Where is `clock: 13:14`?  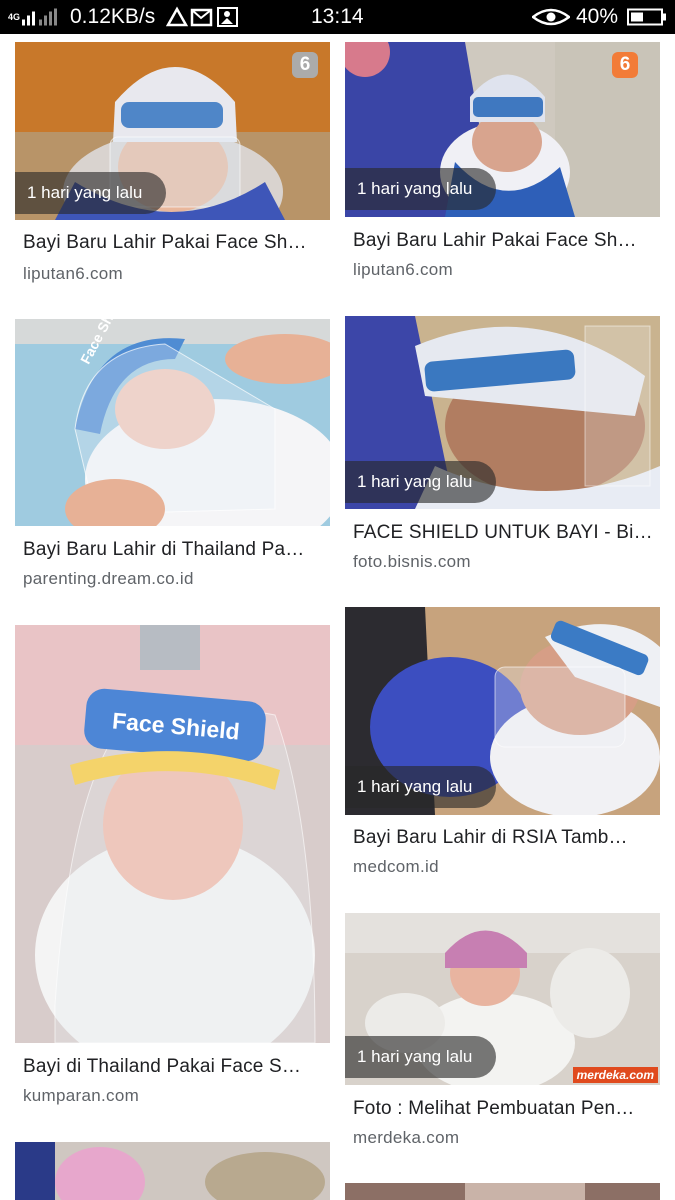 clock: 13:14 is located at coordinates (337, 16).